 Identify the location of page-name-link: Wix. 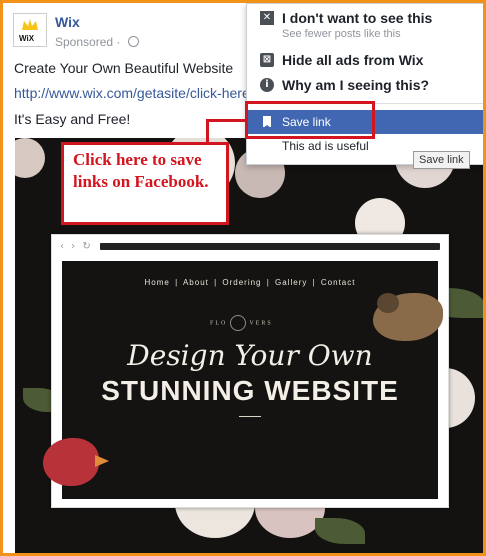
(67, 22).